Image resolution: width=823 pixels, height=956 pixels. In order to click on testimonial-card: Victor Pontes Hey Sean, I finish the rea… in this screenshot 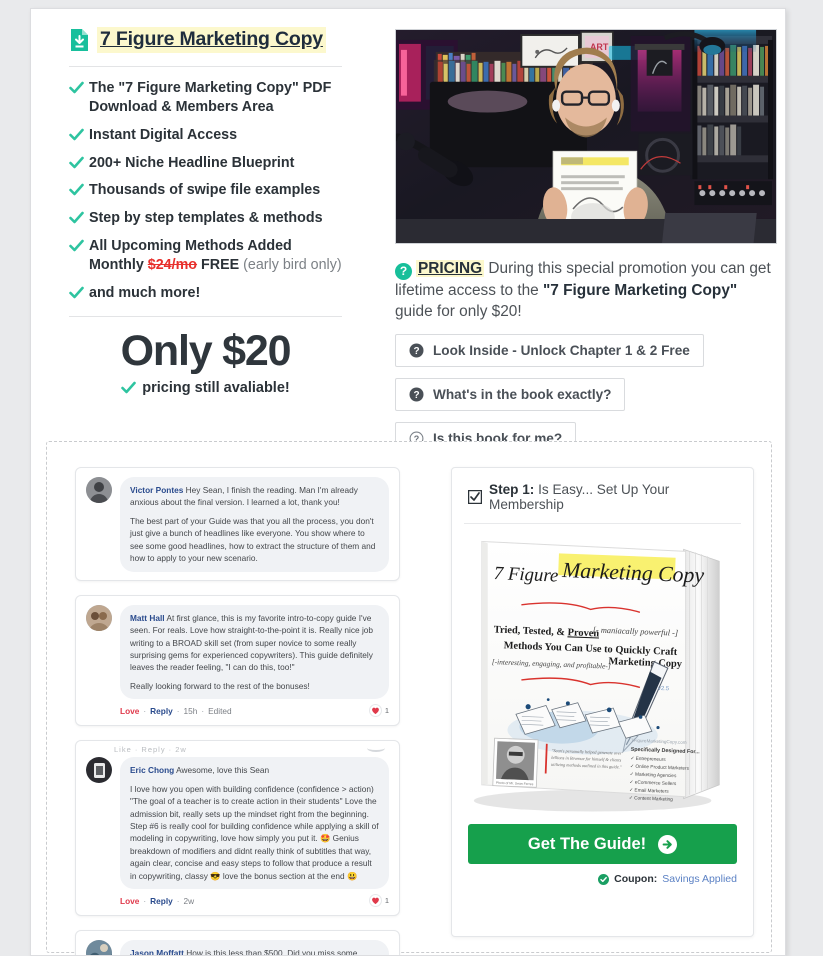, I will do `click(237, 524)`.